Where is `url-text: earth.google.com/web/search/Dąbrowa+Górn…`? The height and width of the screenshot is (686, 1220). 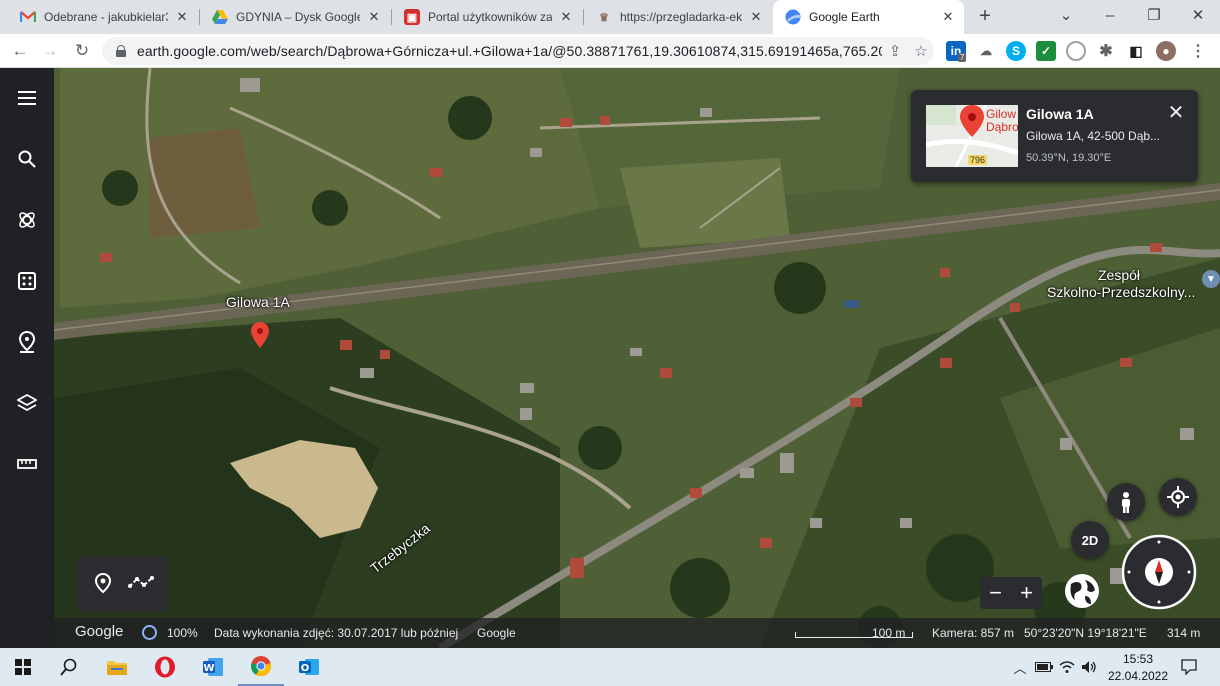 url-text: earth.google.com/web/search/Dąbrowa+Górn… is located at coordinates (509, 51).